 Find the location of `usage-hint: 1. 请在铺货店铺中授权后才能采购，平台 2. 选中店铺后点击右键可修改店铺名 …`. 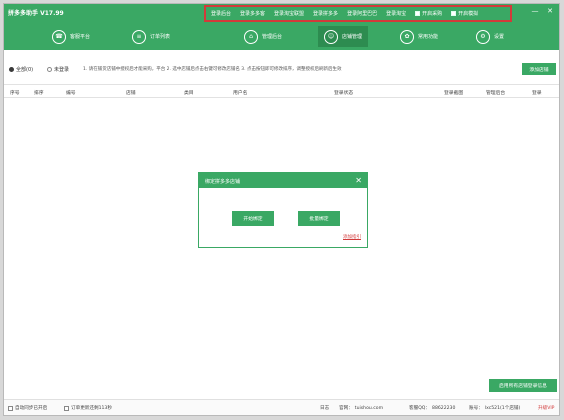

usage-hint: 1. 请在铺货店铺中授权后才能采购，平台 2. 选中店铺后点击右键可修改店铺名 … is located at coordinates (212, 69).